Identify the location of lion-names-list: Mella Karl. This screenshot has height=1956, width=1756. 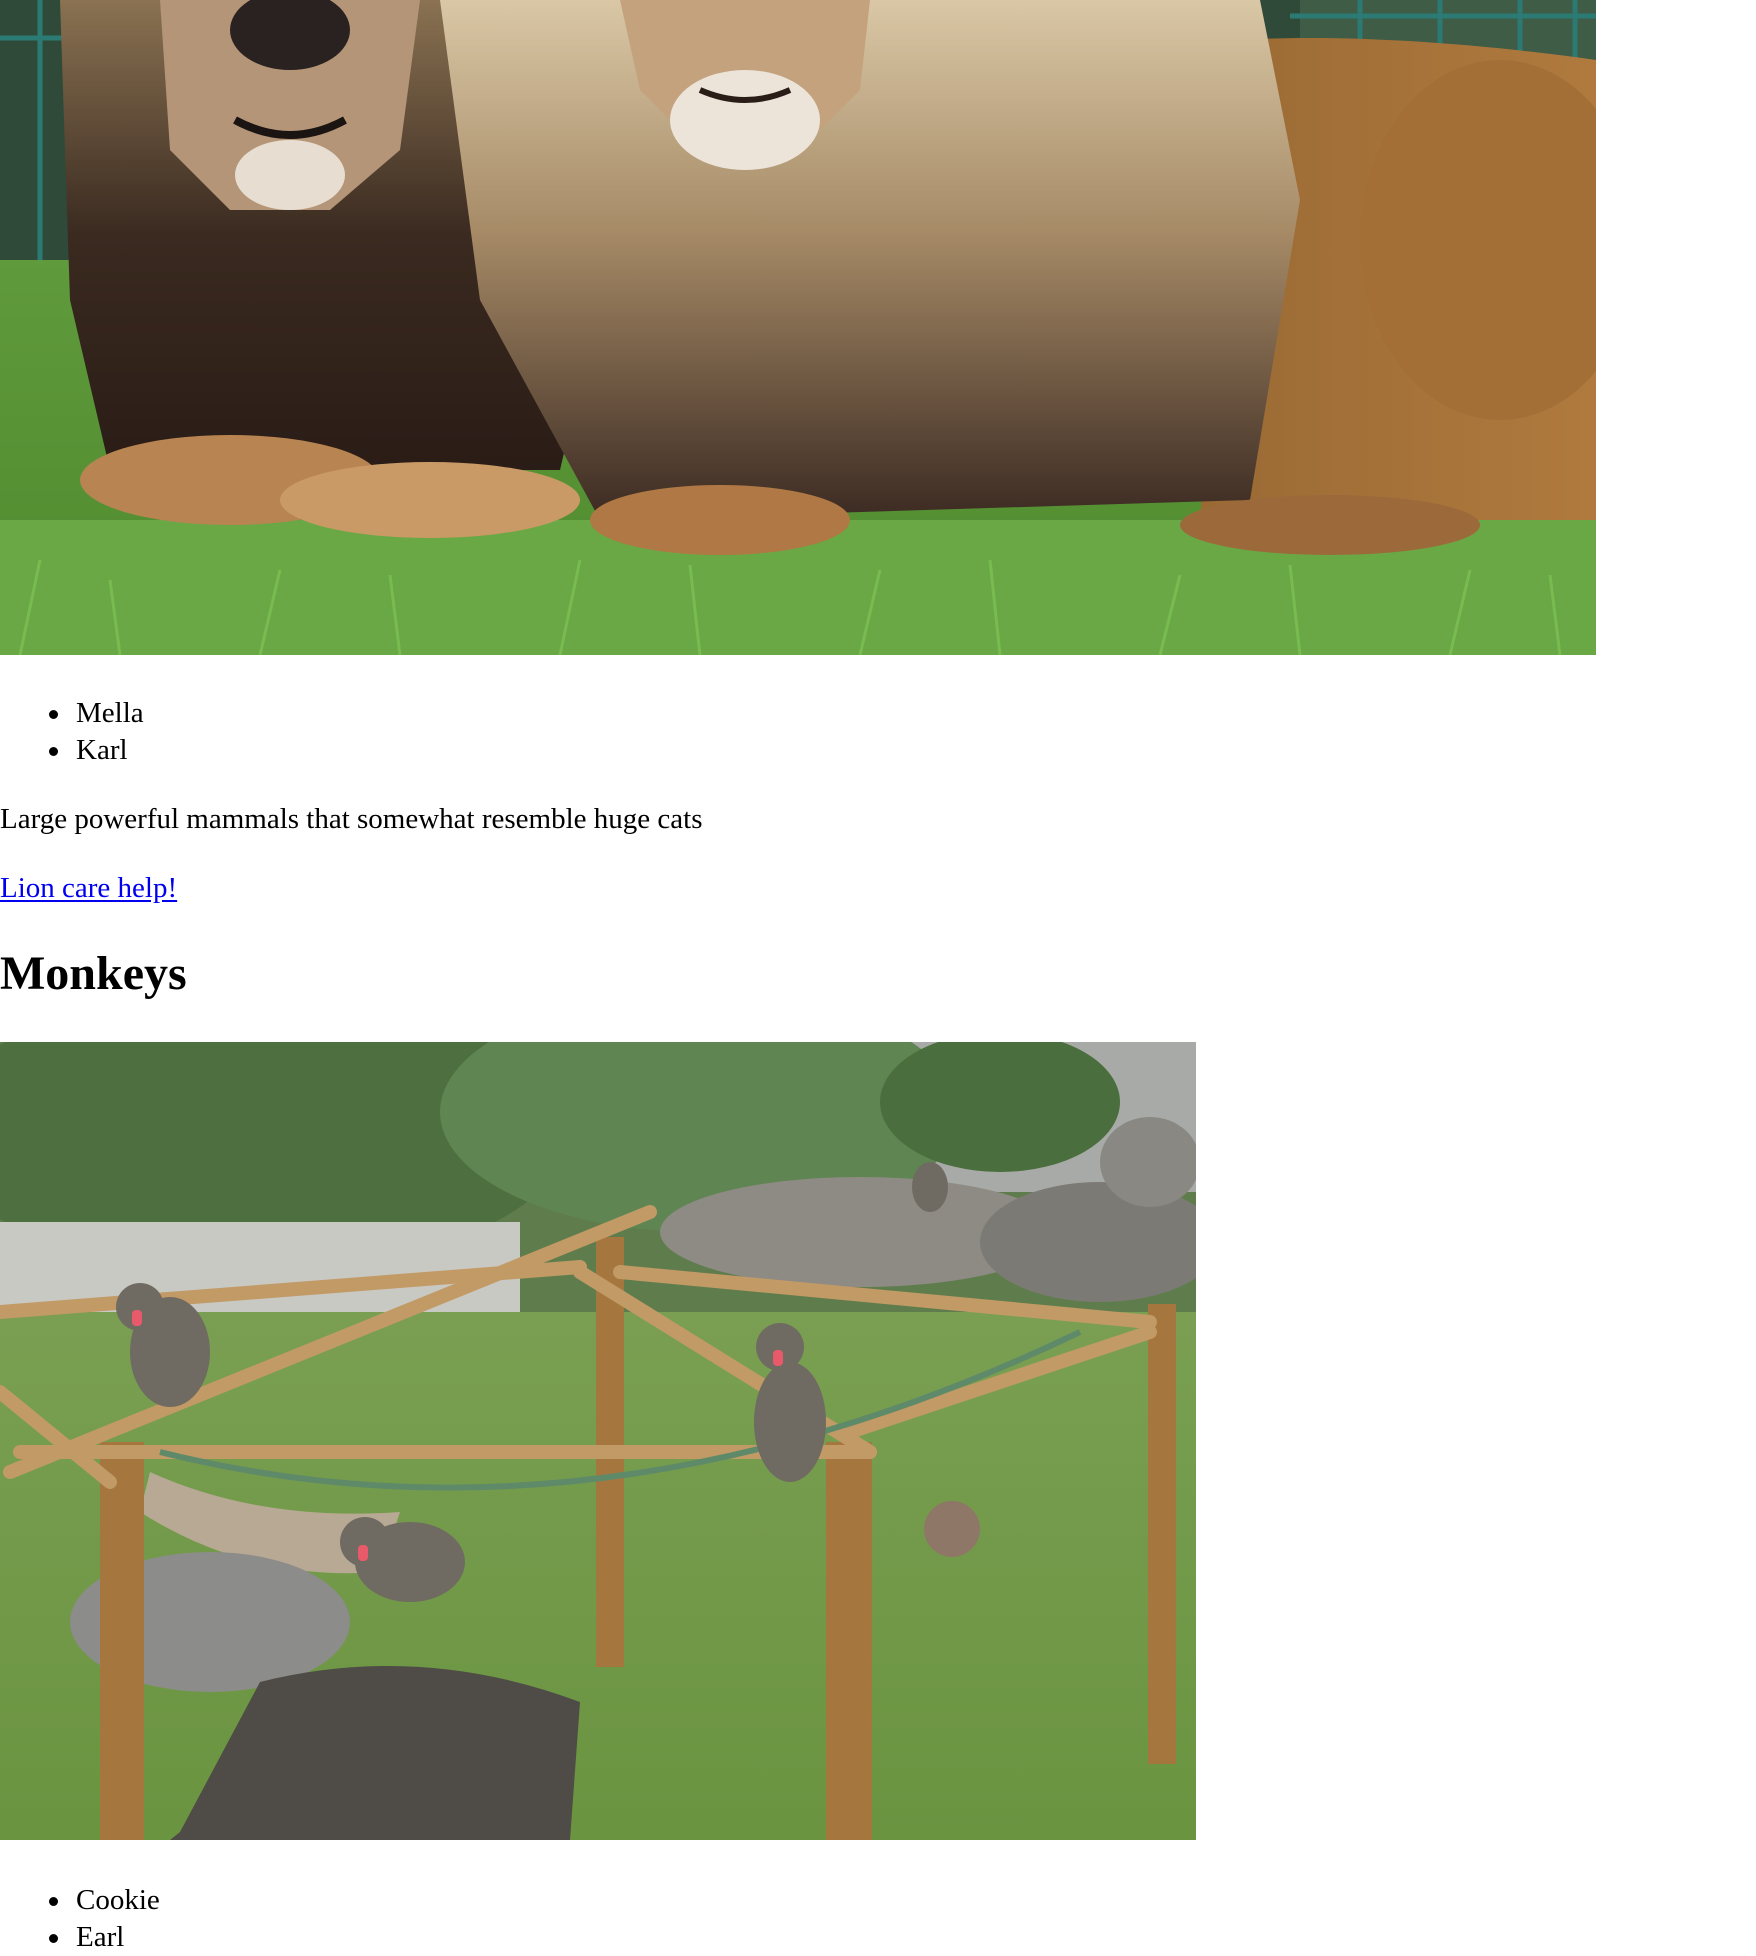
(72, 732).